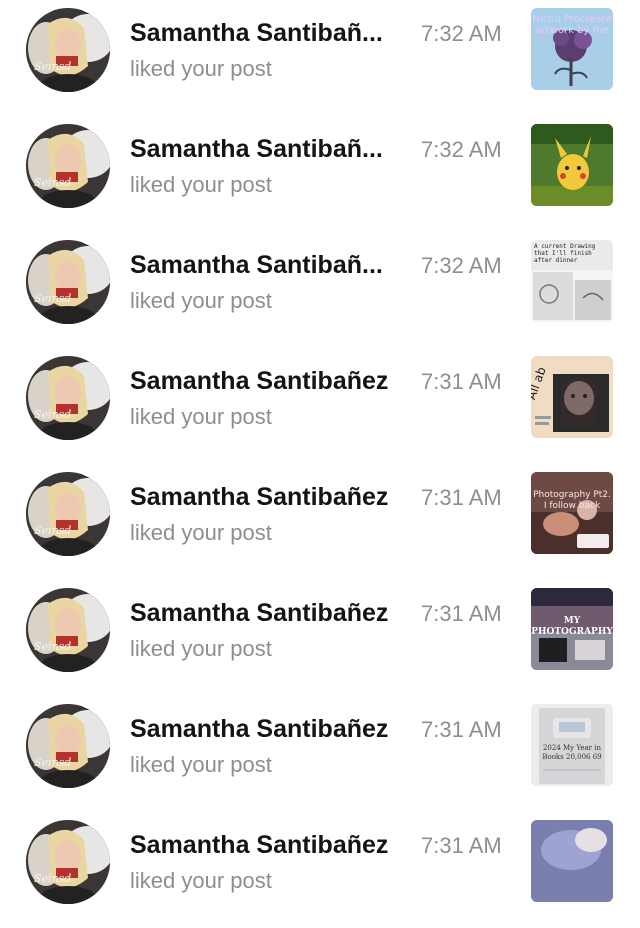  What do you see at coordinates (572, 752) in the screenshot?
I see `thumbnail-caption: 2024 My Year in Books 20,006 69` at bounding box center [572, 752].